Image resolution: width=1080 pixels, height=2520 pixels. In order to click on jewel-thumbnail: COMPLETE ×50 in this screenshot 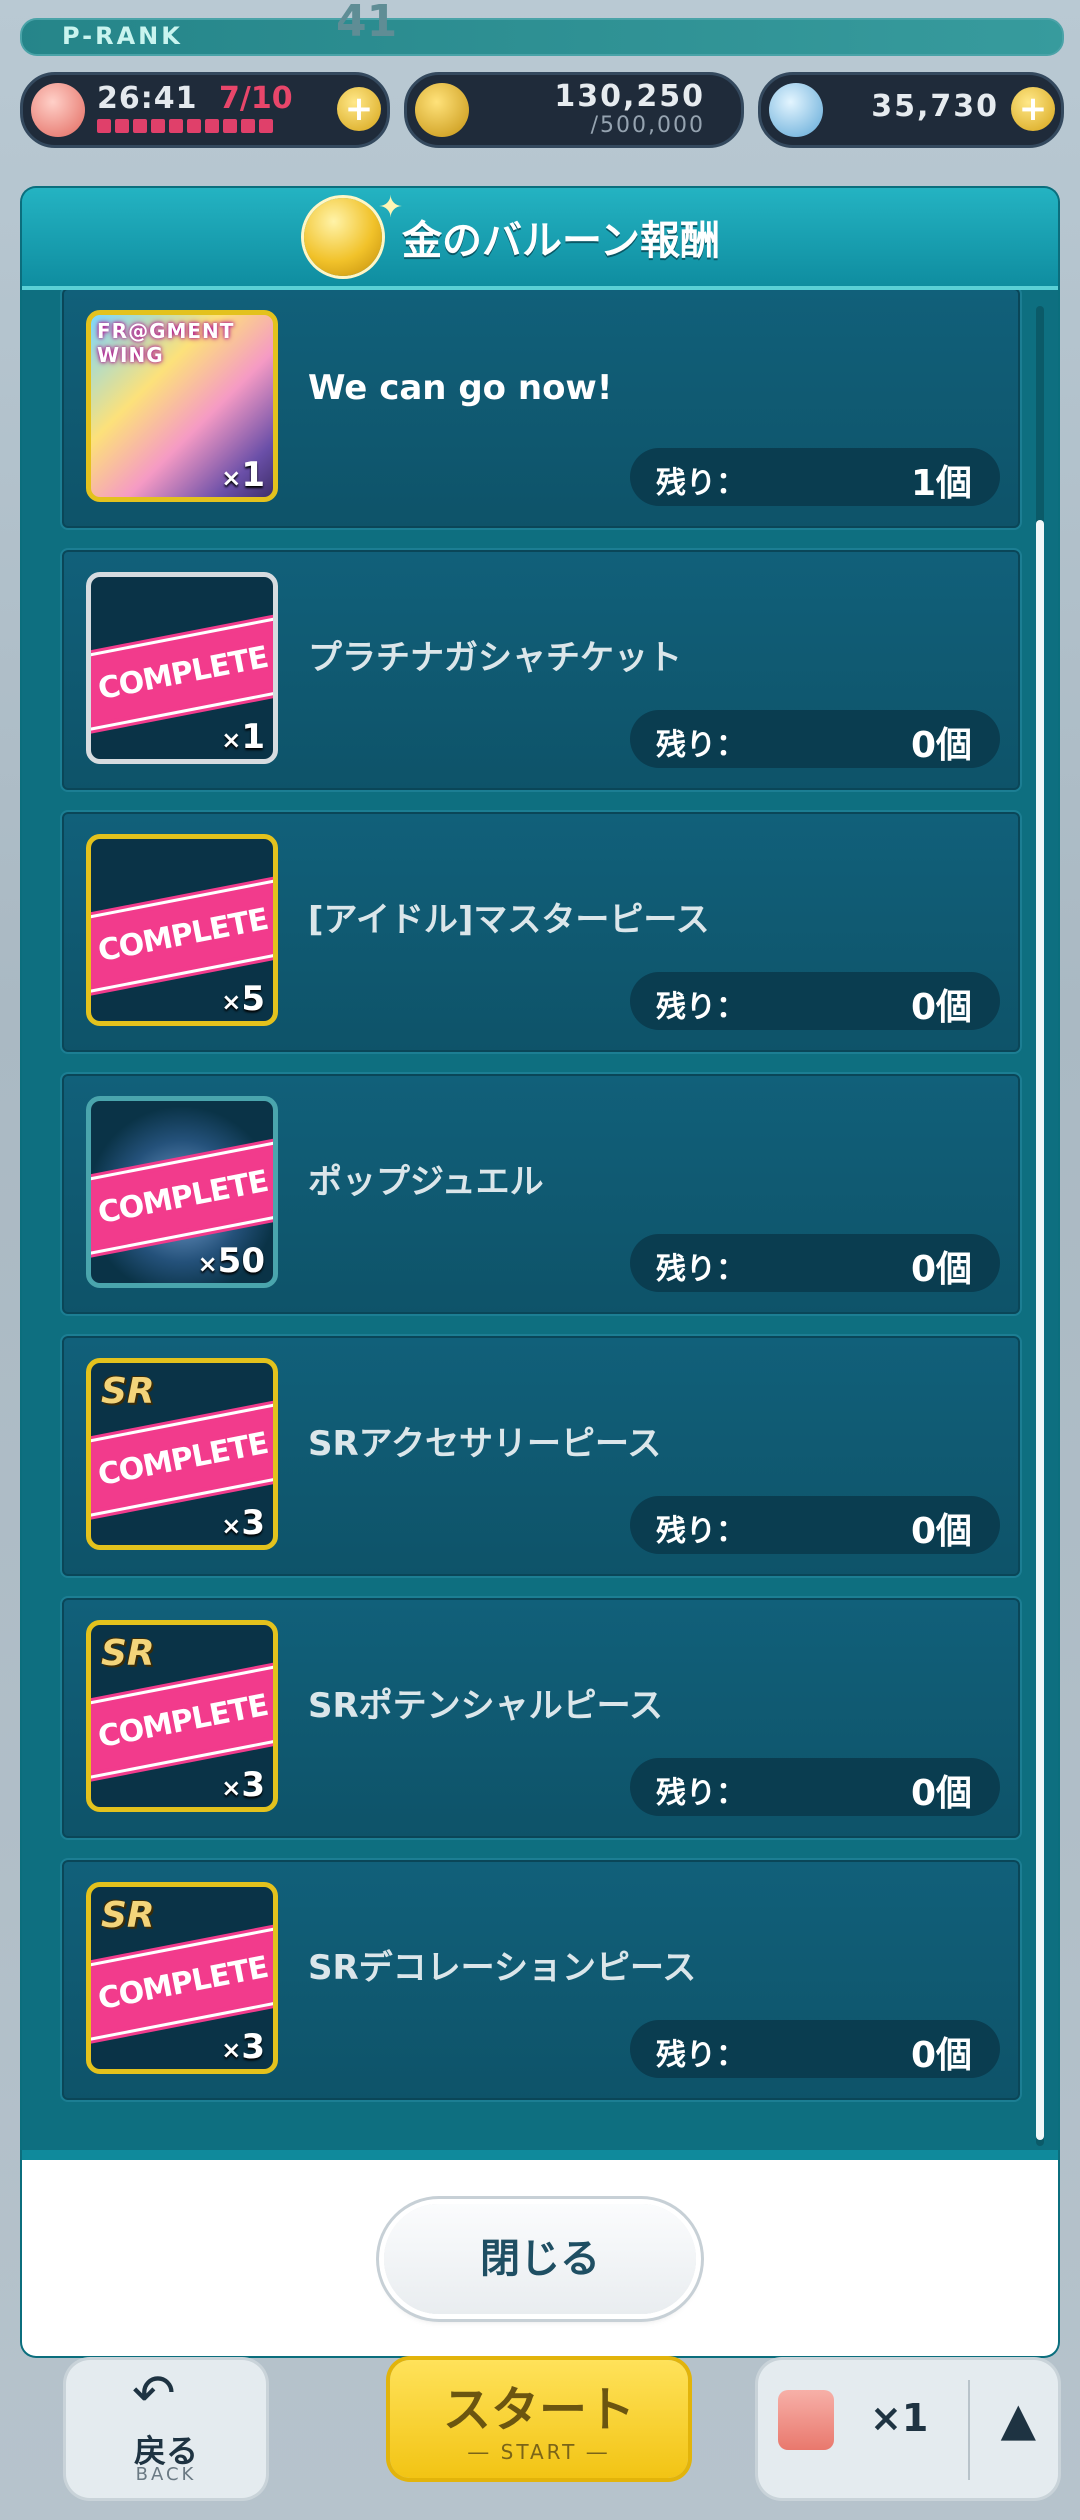, I will do `click(182, 1192)`.